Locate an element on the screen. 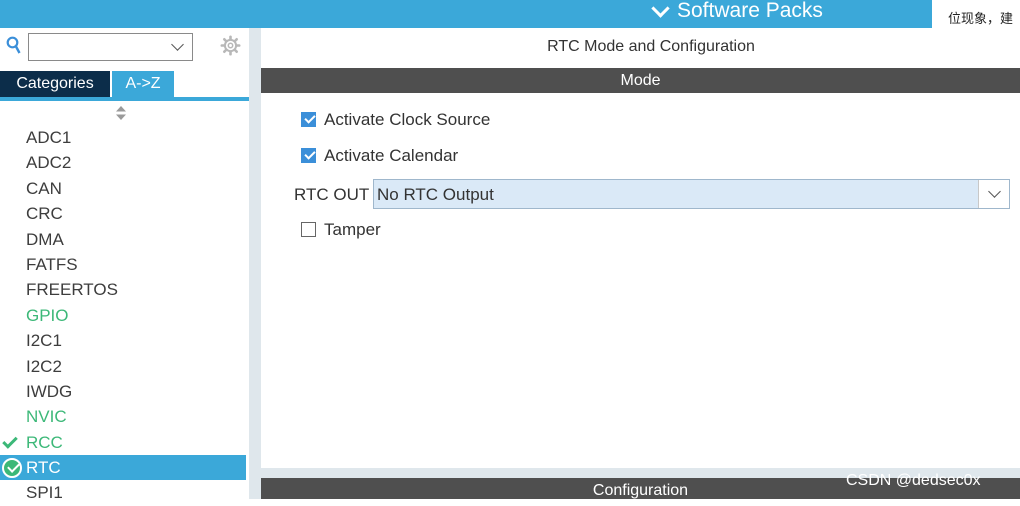 Image resolution: width=1020 pixels, height=506 pixels. list-item-adc2: ADC2 is located at coordinates (124, 162).